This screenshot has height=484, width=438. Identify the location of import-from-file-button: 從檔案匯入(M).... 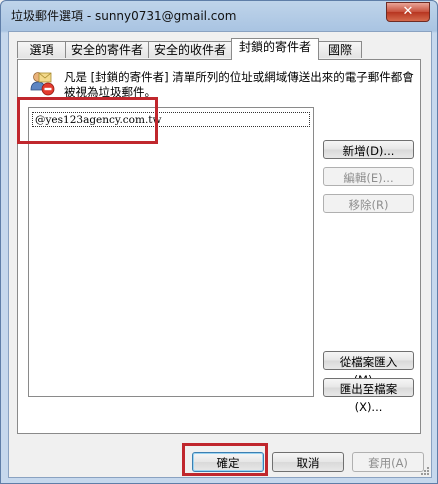
(368, 369).